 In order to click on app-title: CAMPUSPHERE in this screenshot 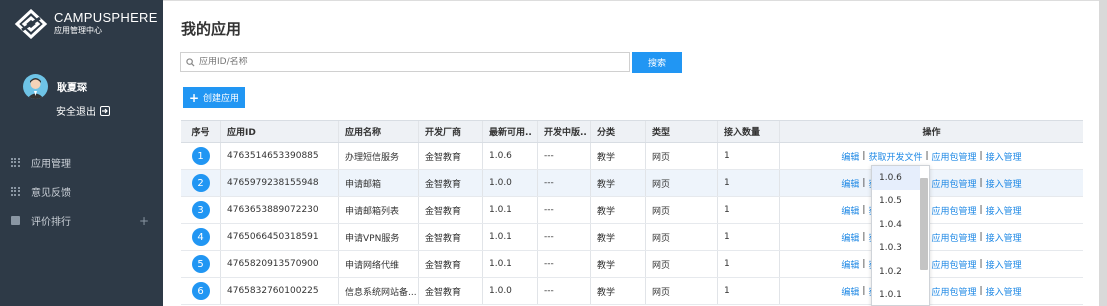, I will do `click(106, 17)`.